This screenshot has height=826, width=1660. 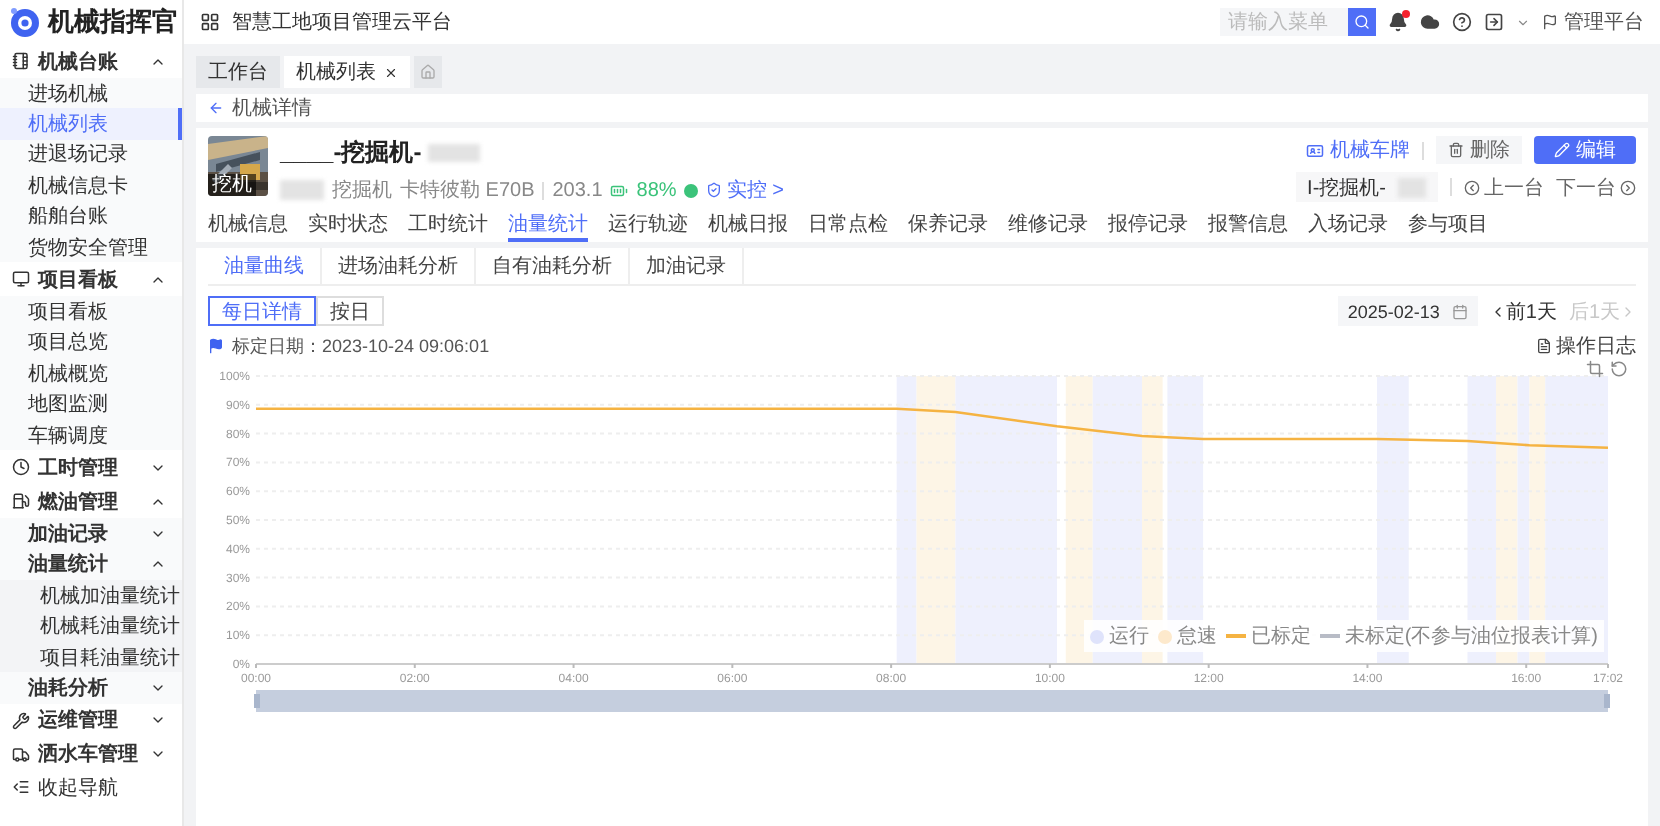 What do you see at coordinates (238, 72) in the screenshot?
I see `page-tab: 工作台` at bounding box center [238, 72].